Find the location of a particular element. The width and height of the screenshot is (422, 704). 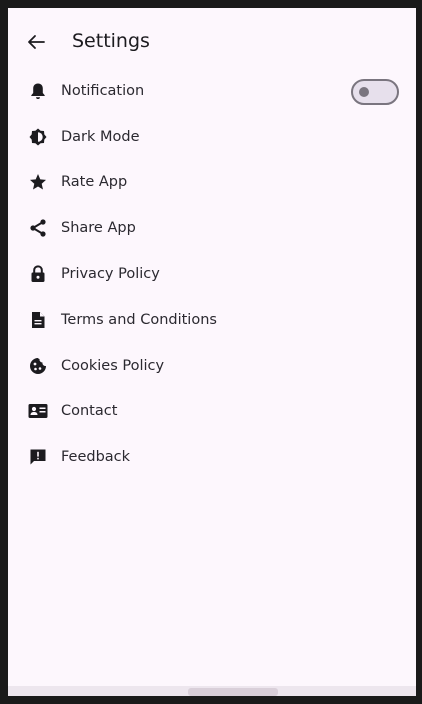

star-icon is located at coordinates (38, 182).